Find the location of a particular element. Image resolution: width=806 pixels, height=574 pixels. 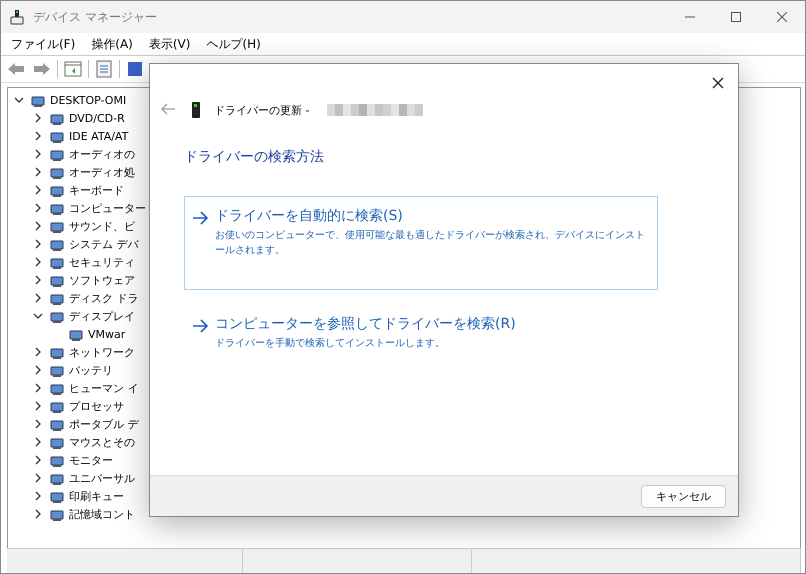

dialog-heading: ドライバーの検索方法 is located at coordinates (254, 157).